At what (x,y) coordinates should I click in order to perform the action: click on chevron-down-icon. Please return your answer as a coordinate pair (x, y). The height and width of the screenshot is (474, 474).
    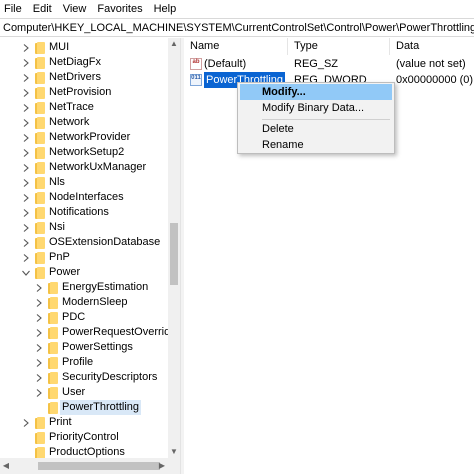
    Looking at the image, I should click on (26, 272).